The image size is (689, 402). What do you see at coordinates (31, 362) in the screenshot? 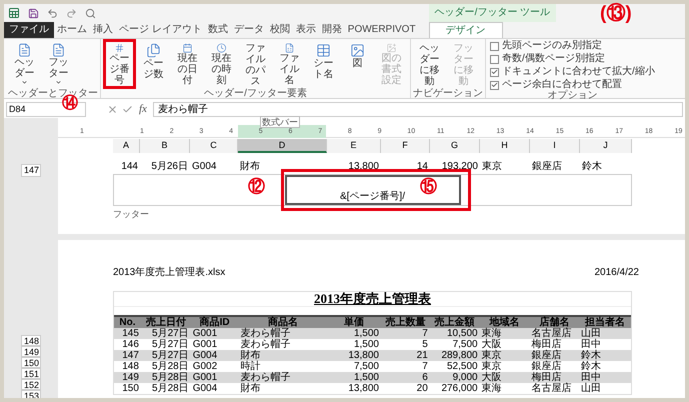
I see `row-header: 150` at bounding box center [31, 362].